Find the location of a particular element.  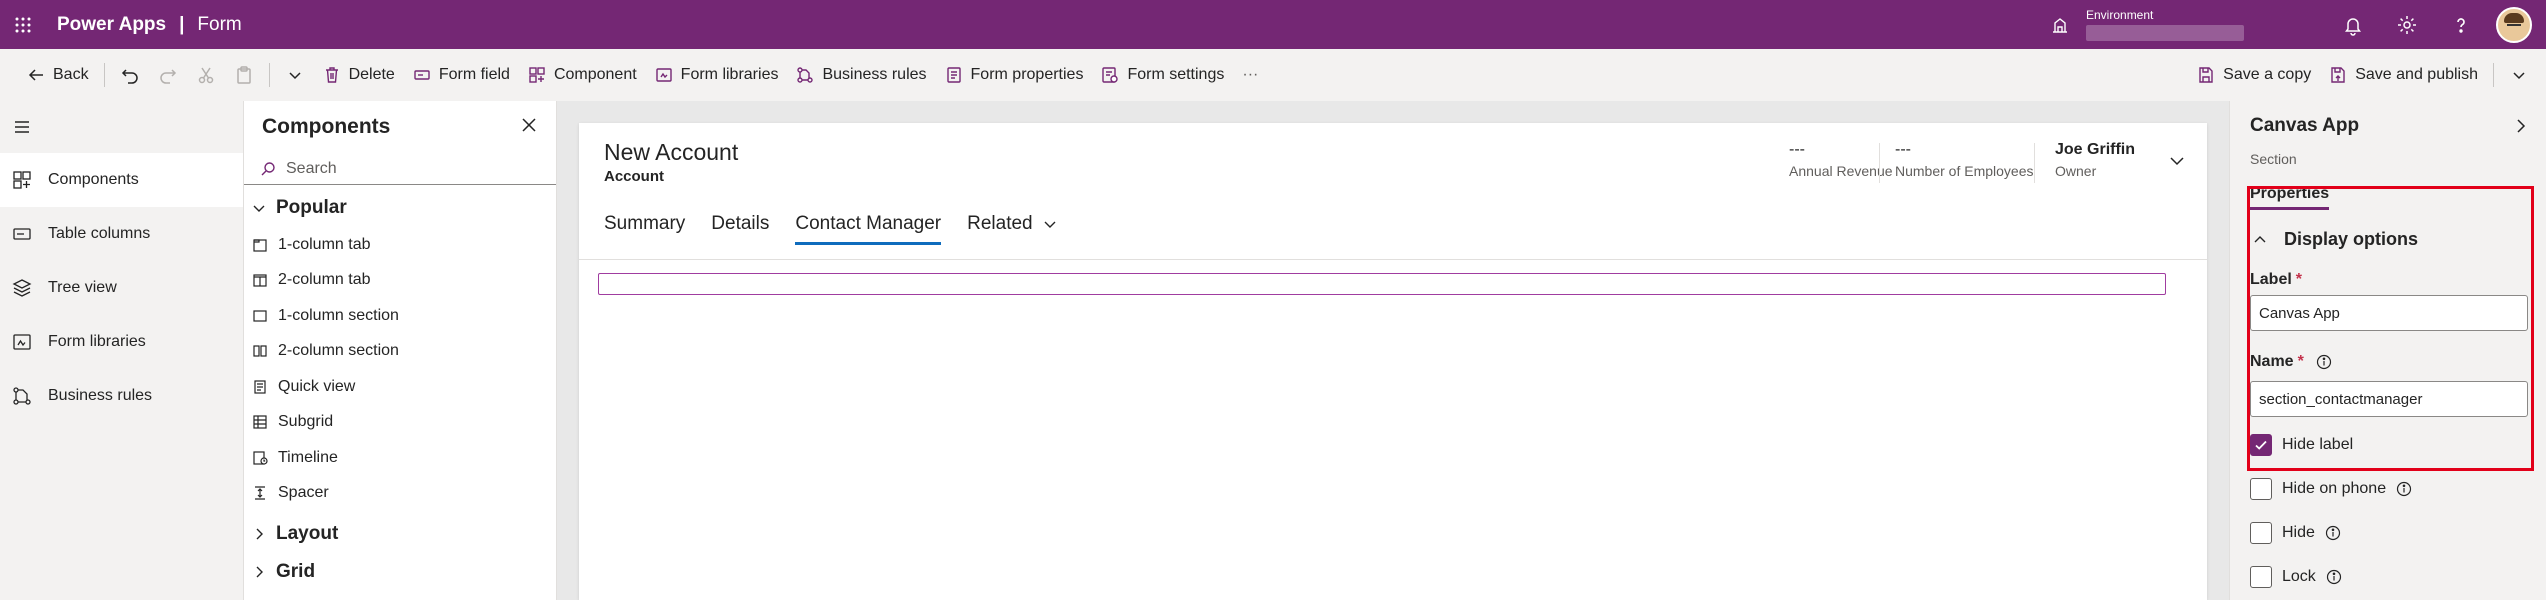

selected-section-canvas-app is located at coordinates (1382, 284).